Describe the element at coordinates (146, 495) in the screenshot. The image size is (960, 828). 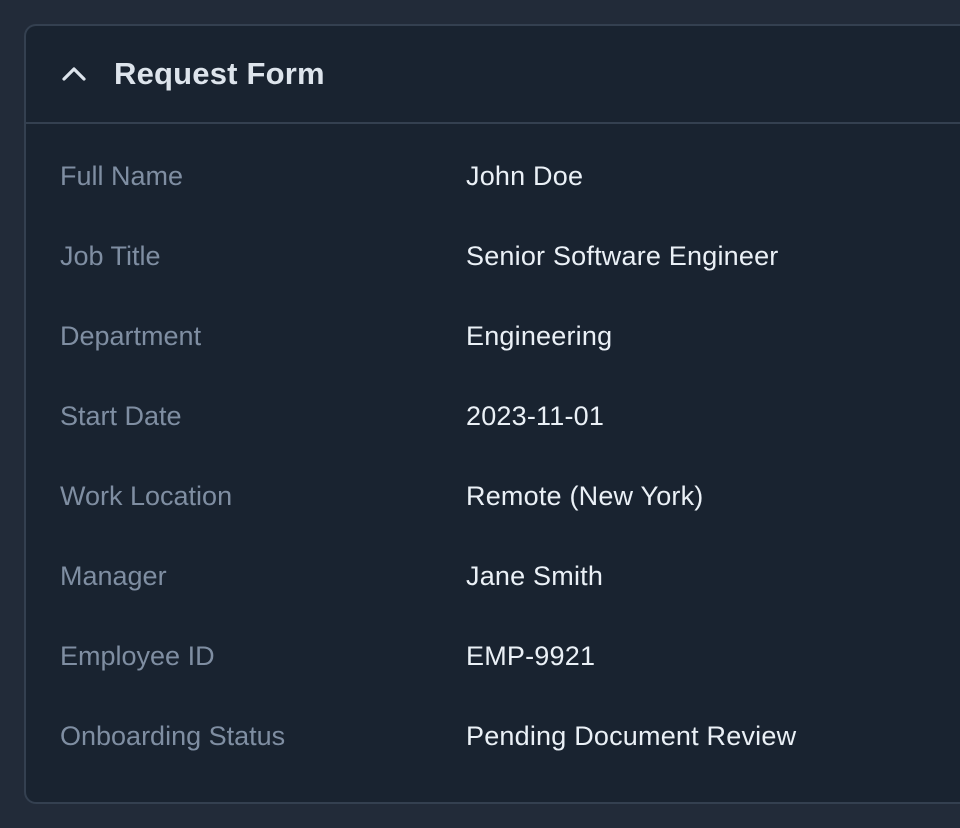
I see `field-label: Work Location` at that location.